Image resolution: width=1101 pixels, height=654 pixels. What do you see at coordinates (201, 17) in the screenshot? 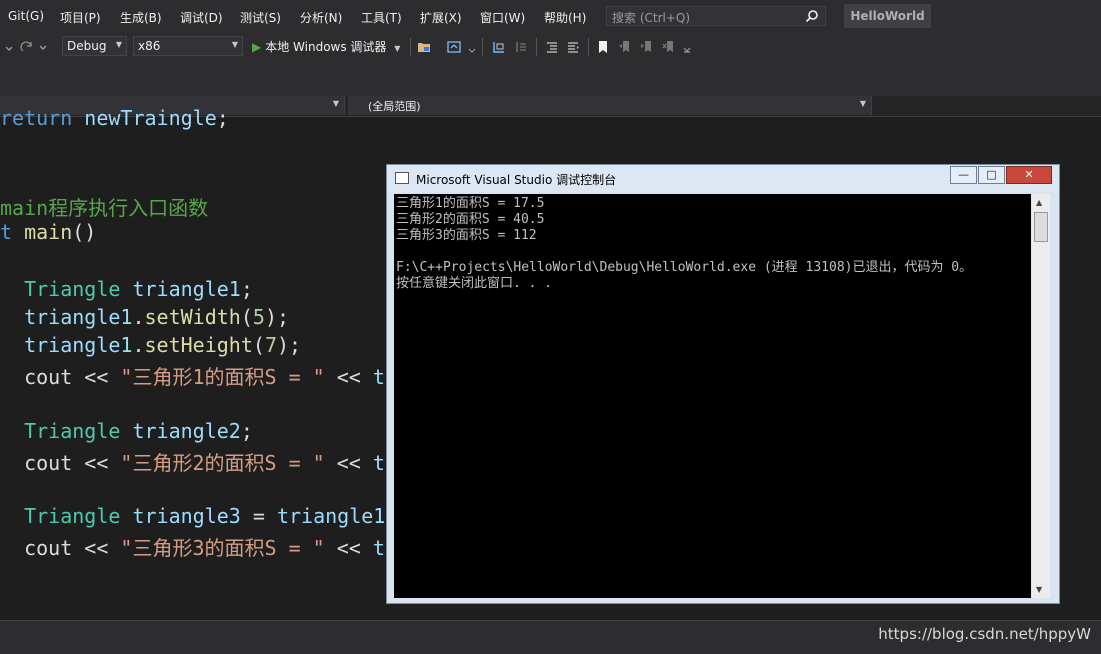
I see `menu-debug: 调试(D)` at bounding box center [201, 17].